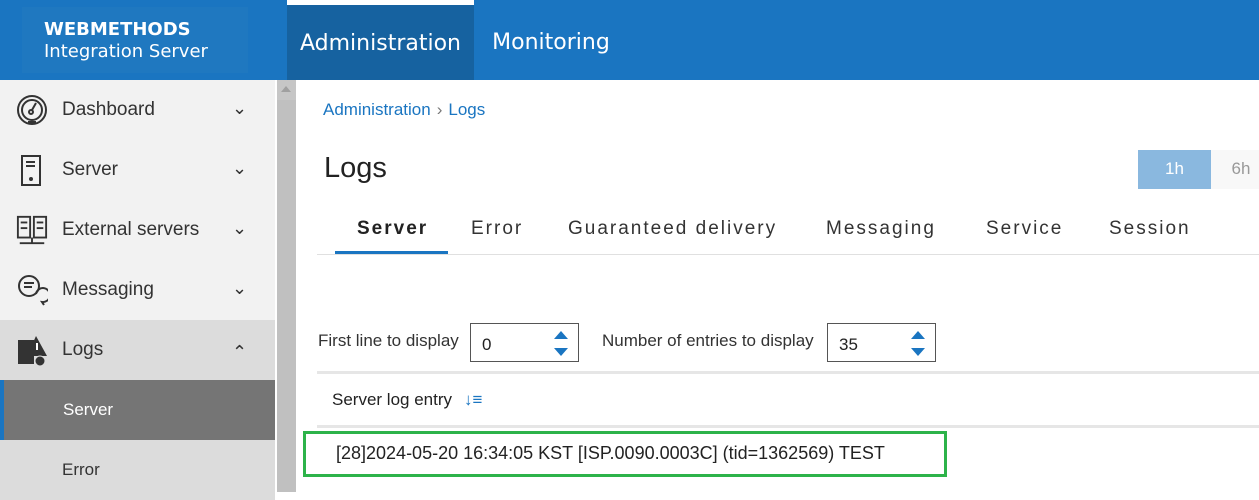 The width and height of the screenshot is (1259, 500). Describe the element at coordinates (239, 352) in the screenshot. I see `chevron-up-icon: ⌃` at that location.